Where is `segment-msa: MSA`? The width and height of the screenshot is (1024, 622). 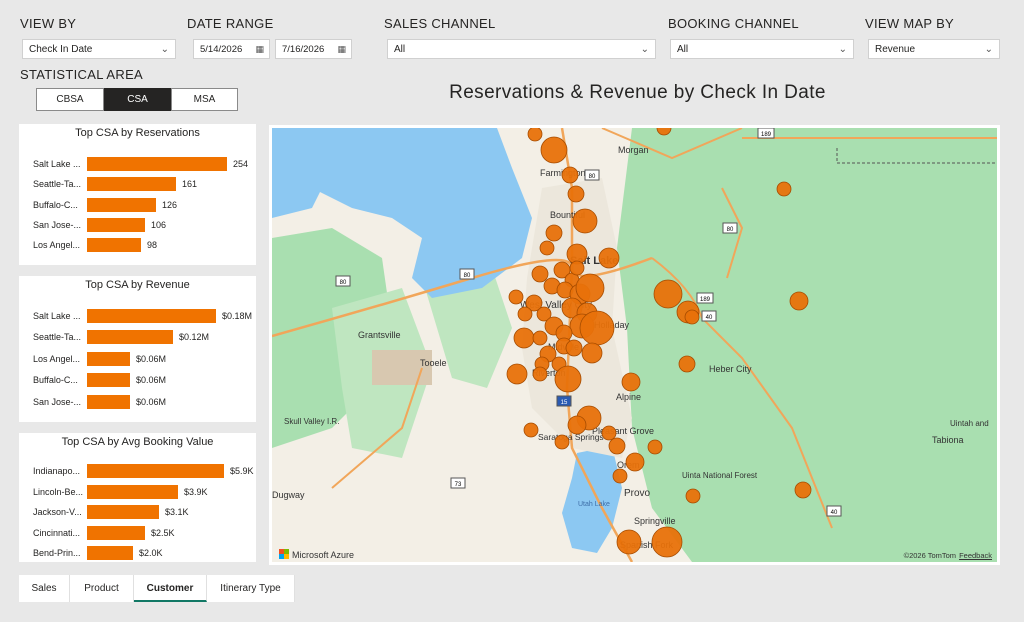 segment-msa: MSA is located at coordinates (204, 99).